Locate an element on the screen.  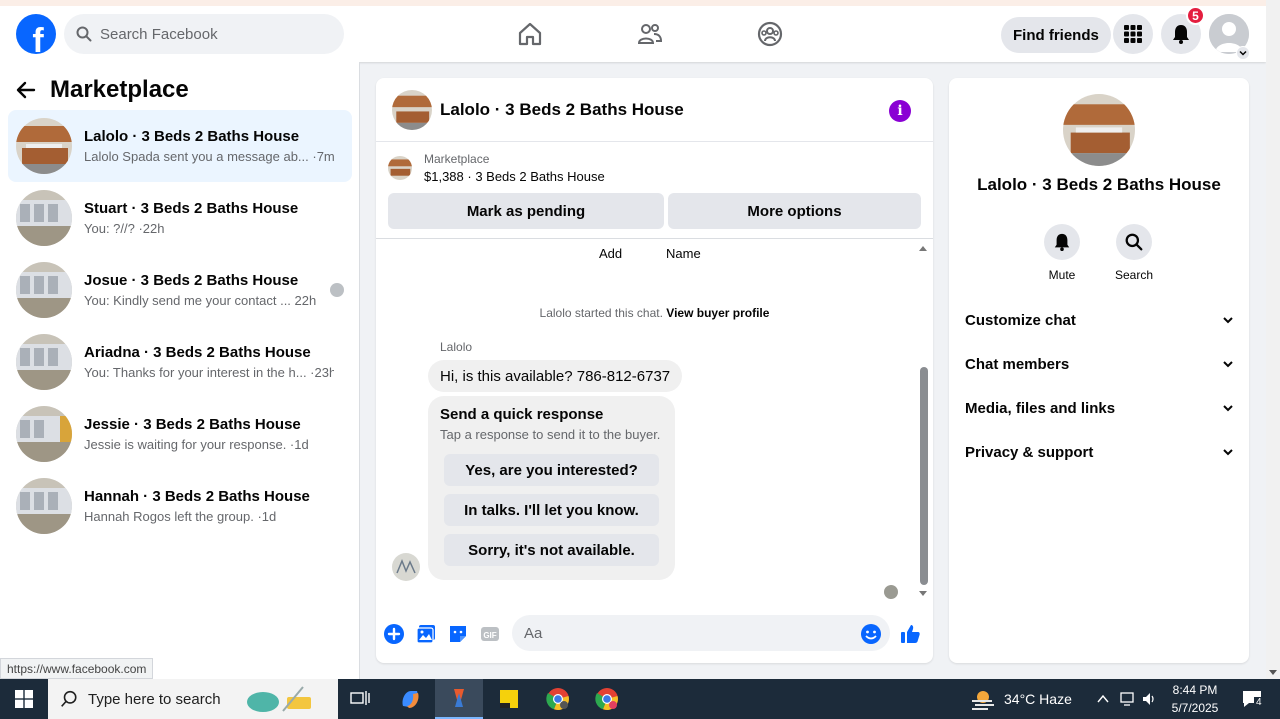
weather-widget: 34°C Haze is located at coordinates (1021, 699).